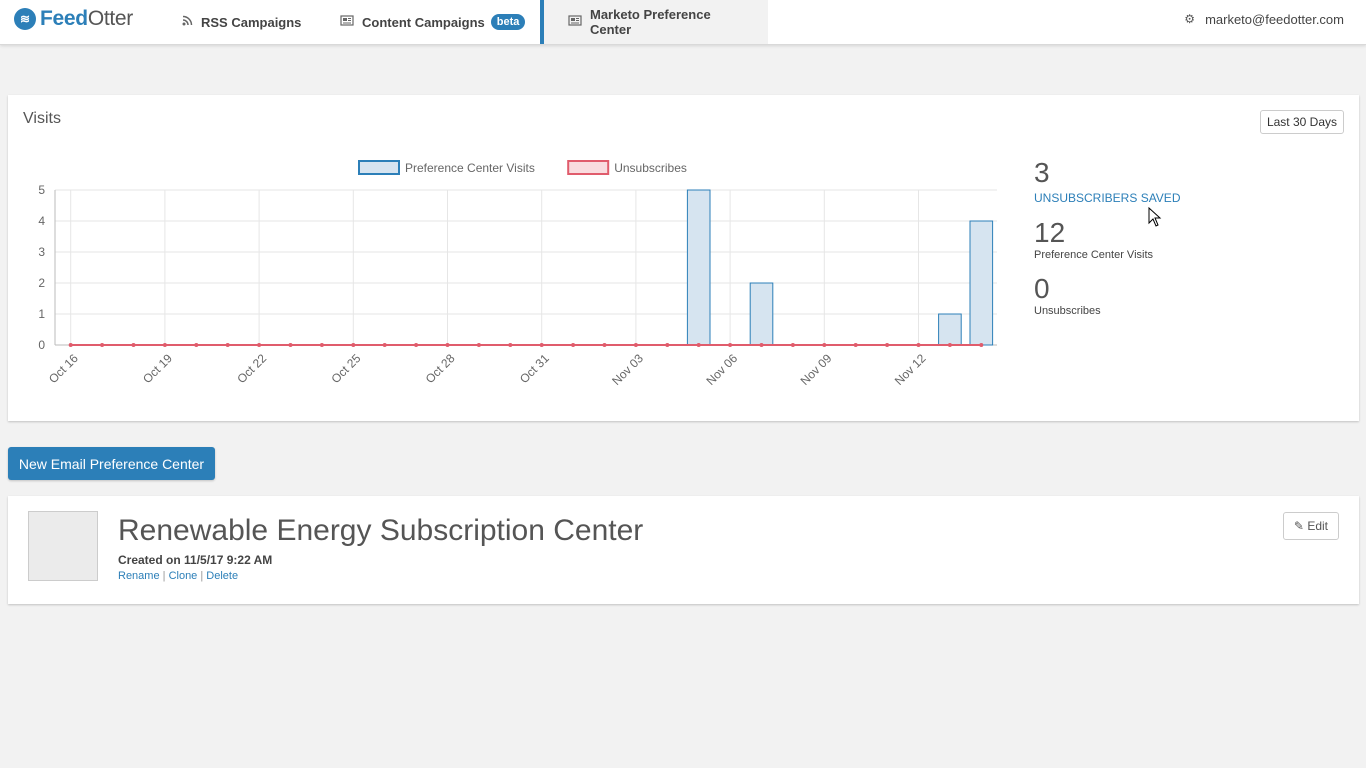  Describe the element at coordinates (1298, 526) in the screenshot. I see `pencil-icon: ✎` at that location.